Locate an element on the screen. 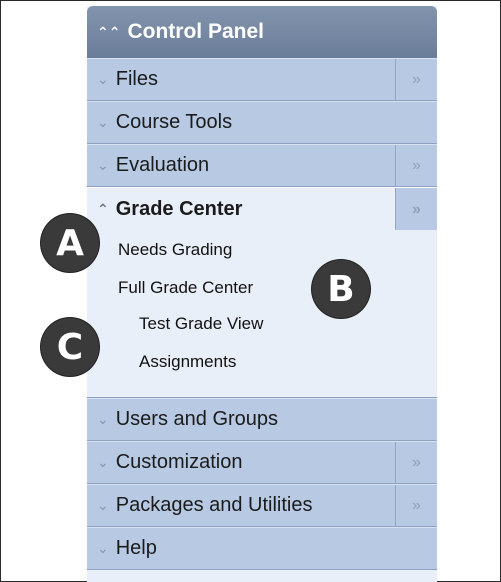  menu-item-users-and-groups: ⌄ Users and Groups is located at coordinates (262, 419).